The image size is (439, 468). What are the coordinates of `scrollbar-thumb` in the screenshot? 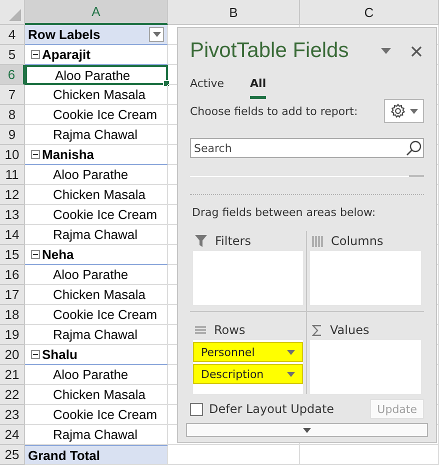 It's located at (416, 176).